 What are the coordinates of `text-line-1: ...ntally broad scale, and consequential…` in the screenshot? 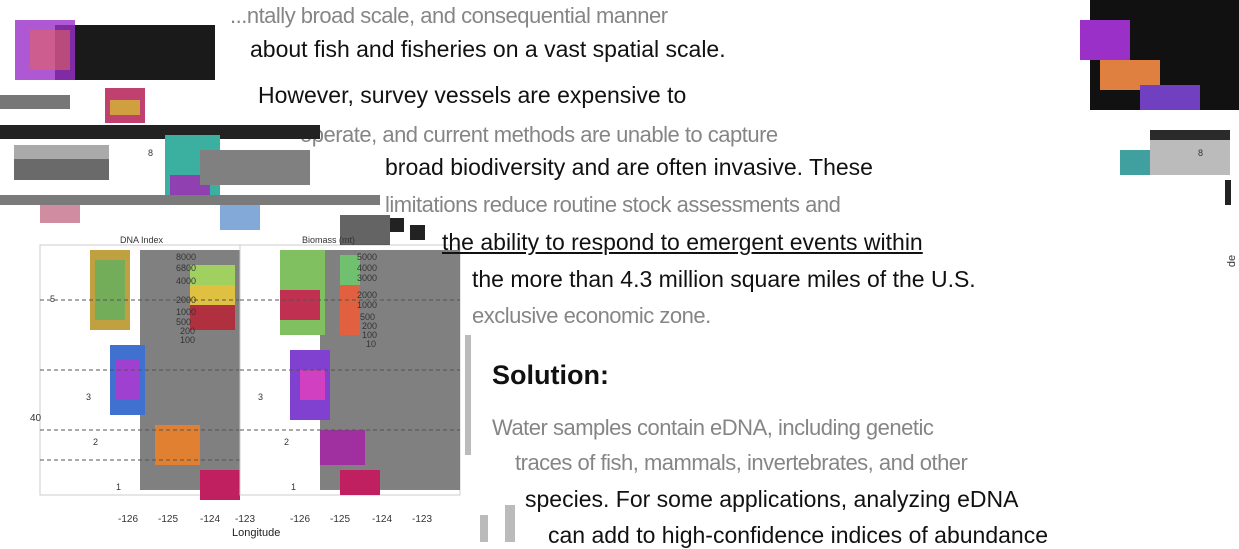 It's located at (449, 15).